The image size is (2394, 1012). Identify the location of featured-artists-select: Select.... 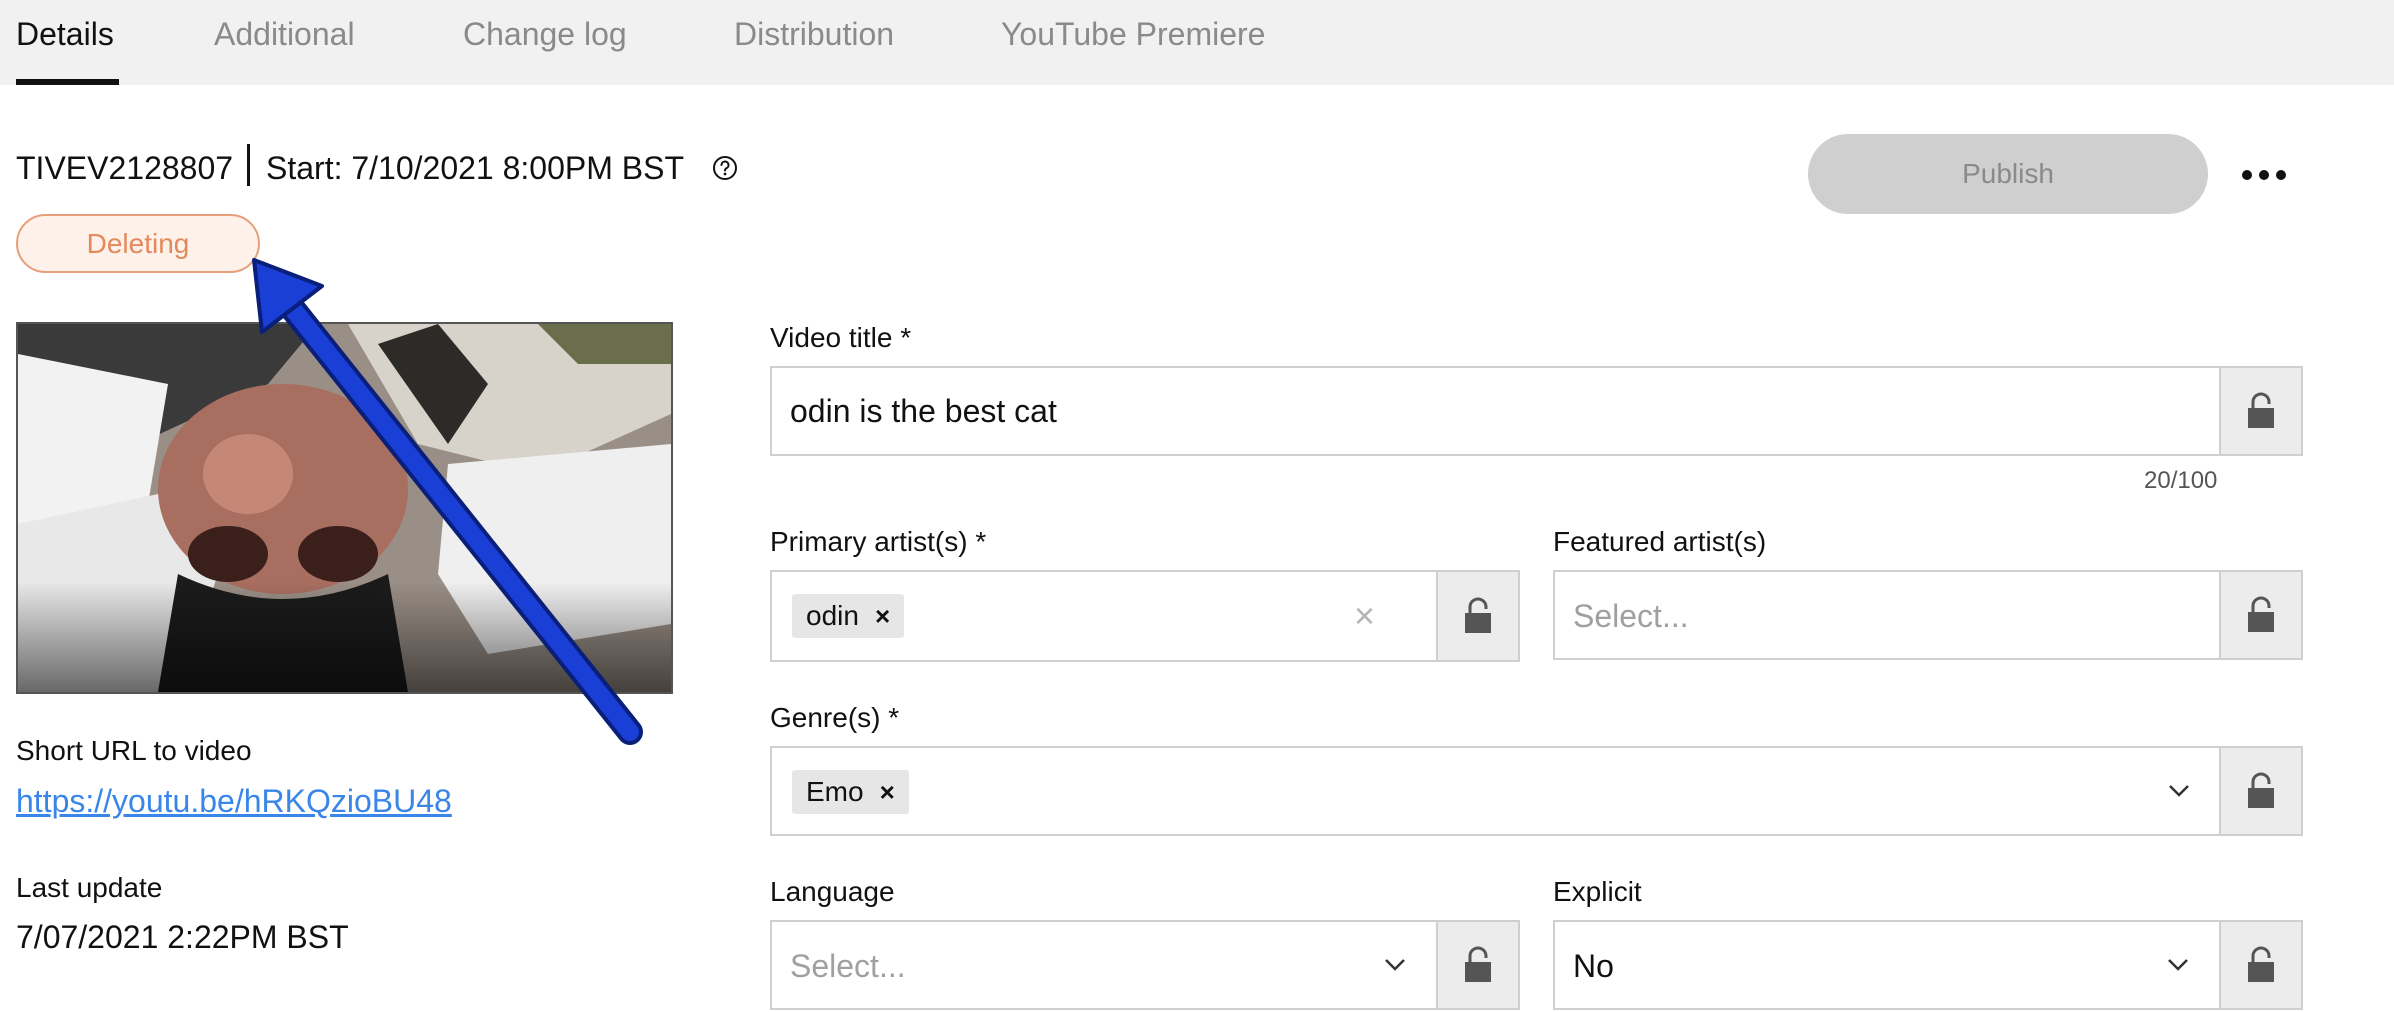
(1887, 615).